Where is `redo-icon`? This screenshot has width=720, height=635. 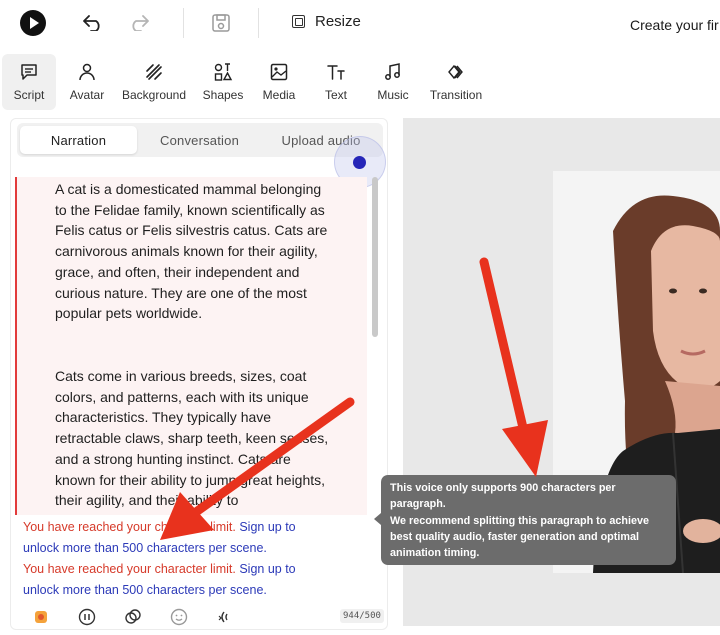
redo-icon is located at coordinates (139, 23).